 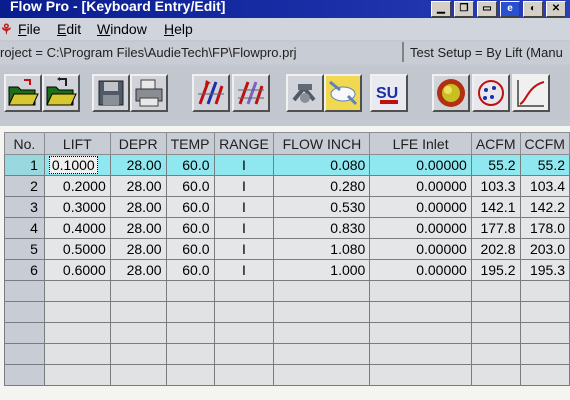 I want to click on su-magnet-icon: SU, so click(x=389, y=93).